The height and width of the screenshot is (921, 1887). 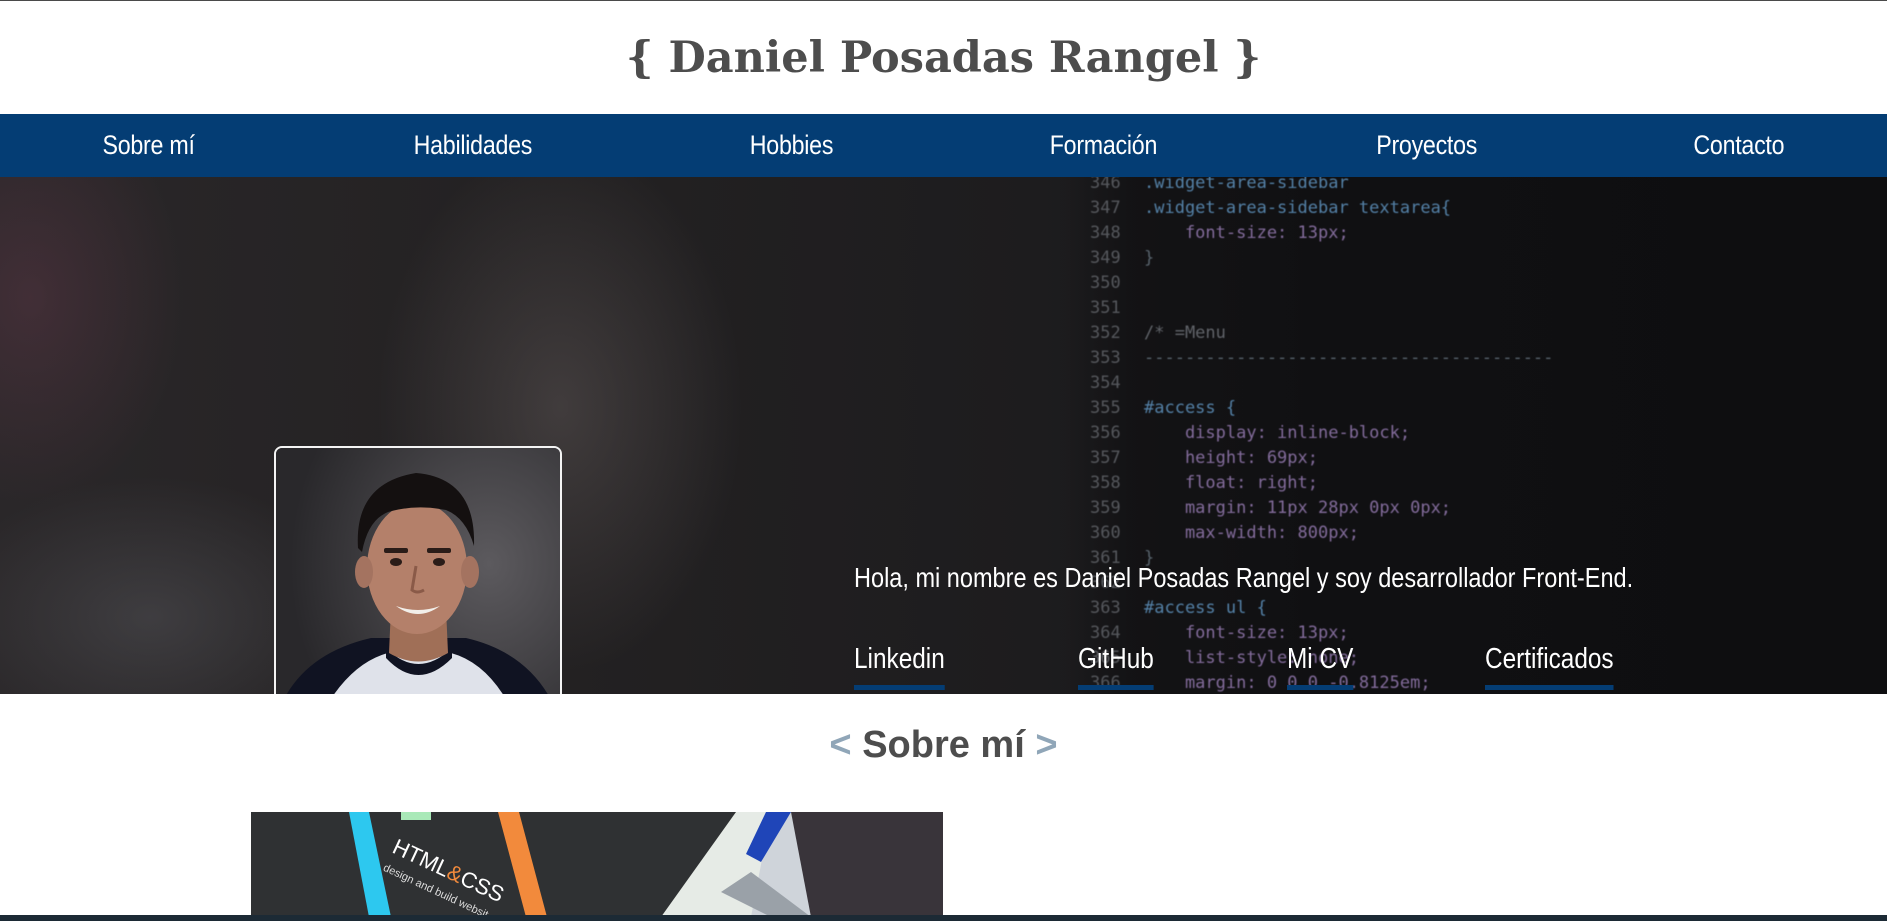 I want to click on code-line: 357 height: 69px;, so click(x=1470, y=458).